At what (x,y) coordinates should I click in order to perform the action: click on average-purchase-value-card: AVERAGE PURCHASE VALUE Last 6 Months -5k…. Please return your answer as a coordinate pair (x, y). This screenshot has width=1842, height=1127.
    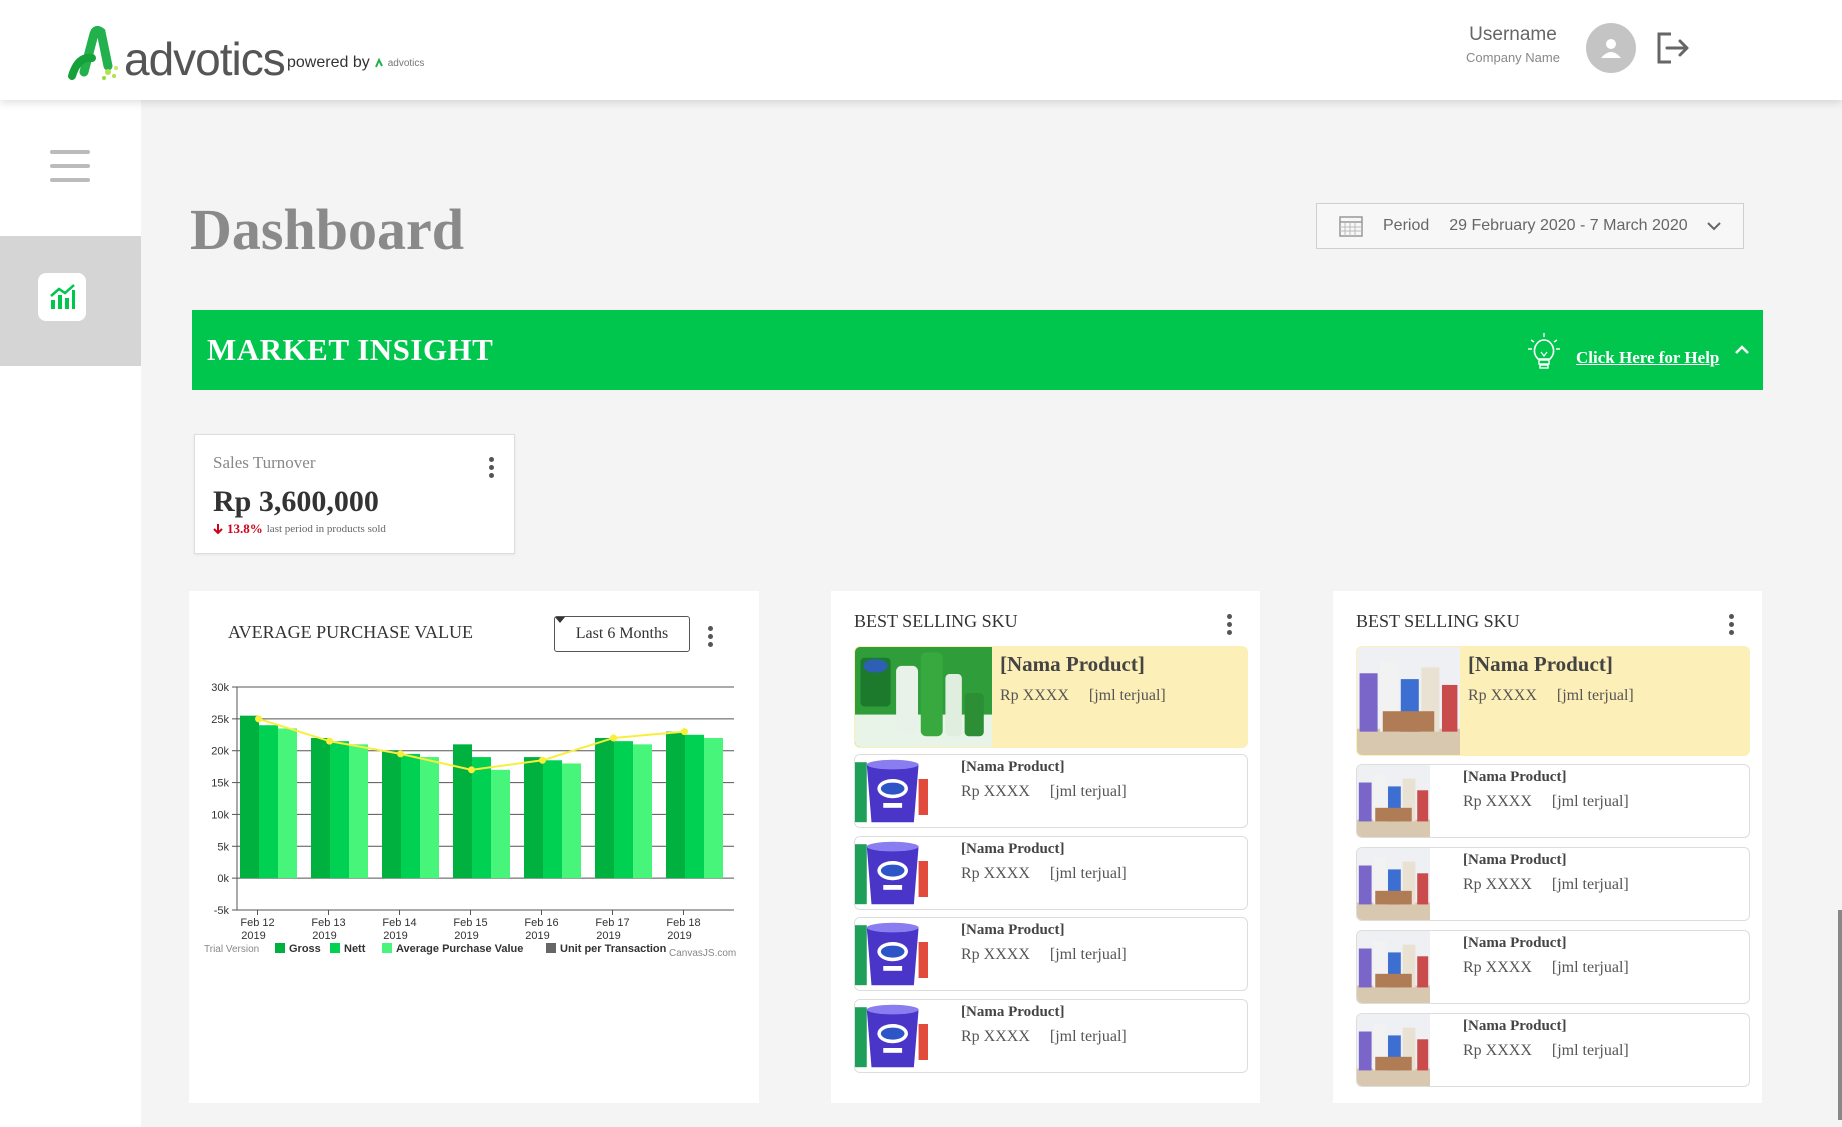
    Looking at the image, I should click on (474, 847).